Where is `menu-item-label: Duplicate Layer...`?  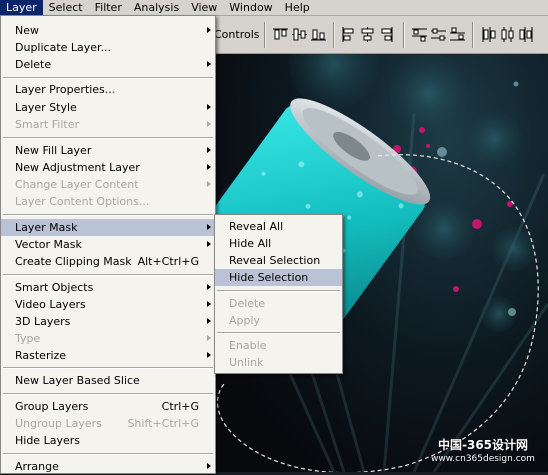
menu-item-label: Duplicate Layer... is located at coordinates (63, 47).